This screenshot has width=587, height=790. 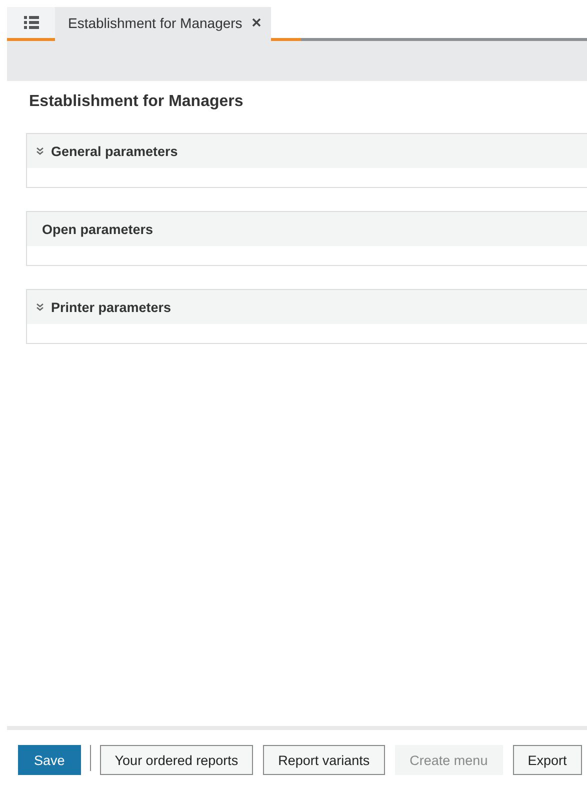 What do you see at coordinates (111, 307) in the screenshot?
I see `section-title: Printer parameters` at bounding box center [111, 307].